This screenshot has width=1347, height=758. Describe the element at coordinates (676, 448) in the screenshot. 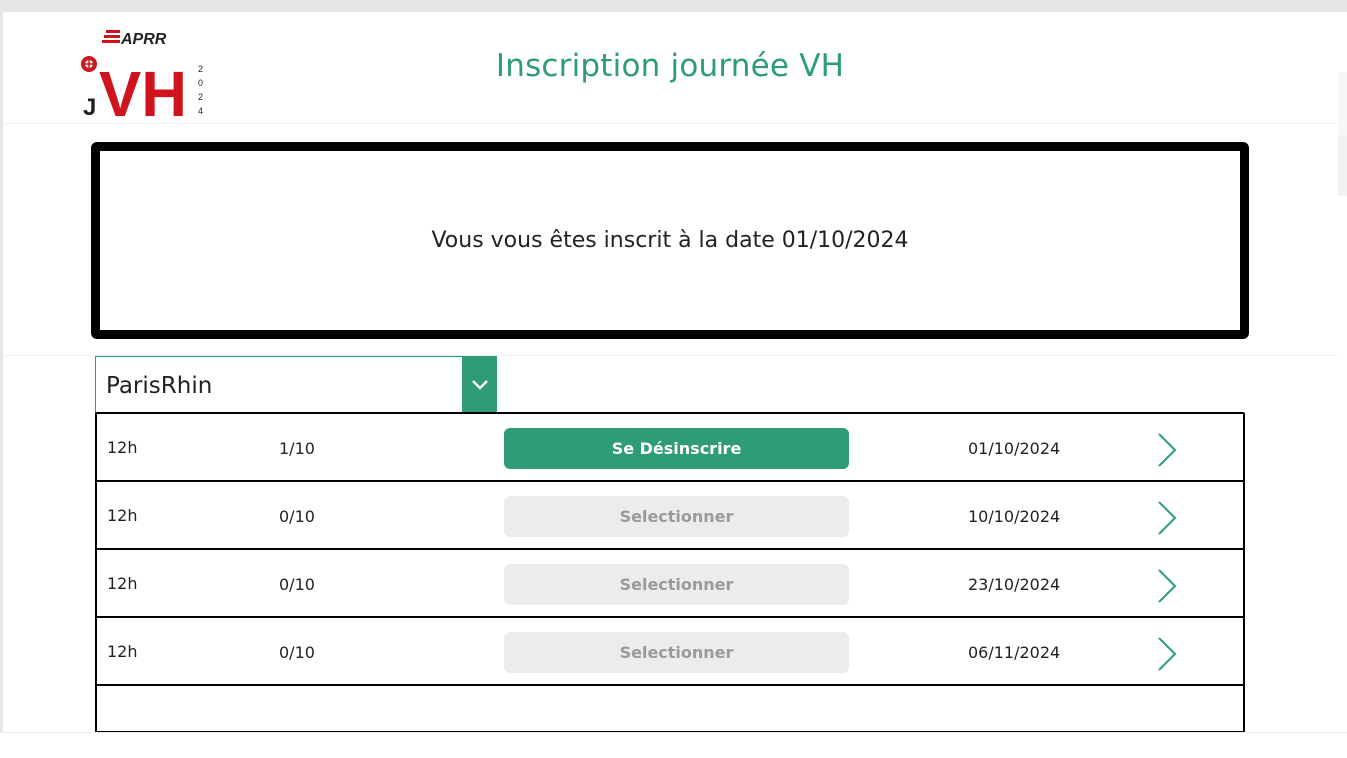

I see `unregister-button: Se Désinscrire` at that location.